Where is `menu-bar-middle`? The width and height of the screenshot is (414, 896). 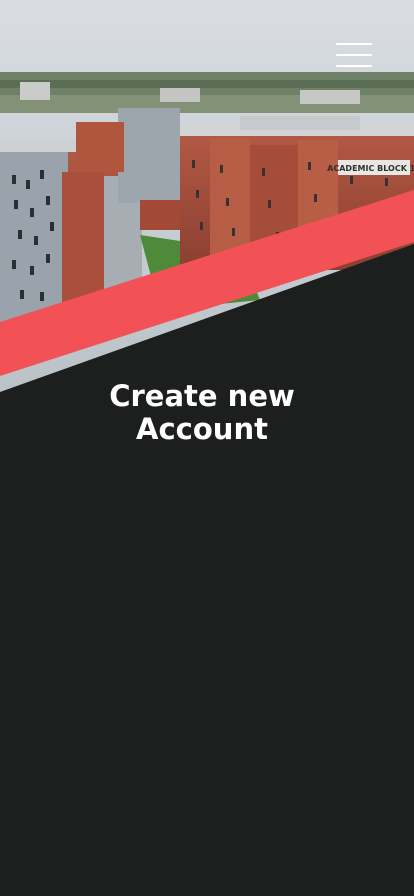
menu-bar-middle is located at coordinates (354, 55).